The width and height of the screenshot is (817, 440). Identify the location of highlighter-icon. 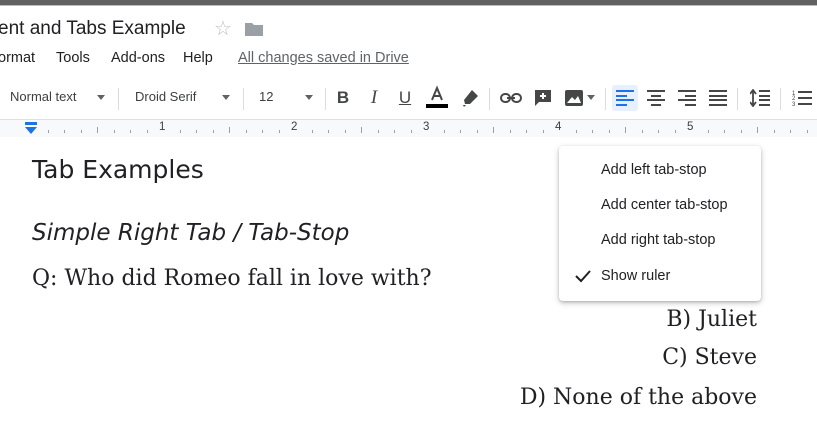
(470, 98).